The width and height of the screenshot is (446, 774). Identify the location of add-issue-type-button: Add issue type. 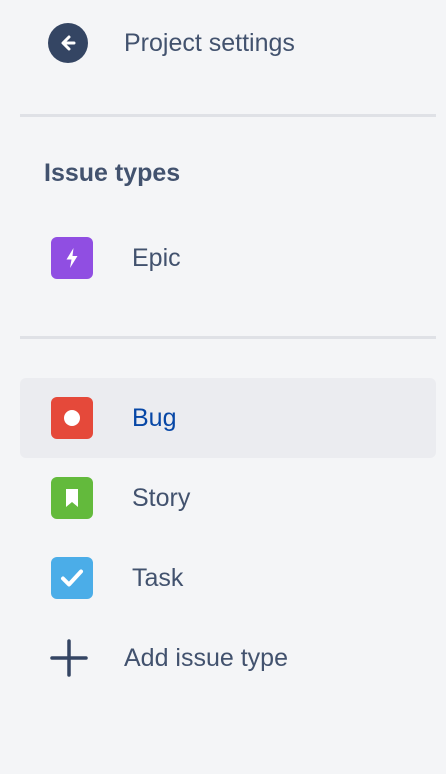
(228, 658).